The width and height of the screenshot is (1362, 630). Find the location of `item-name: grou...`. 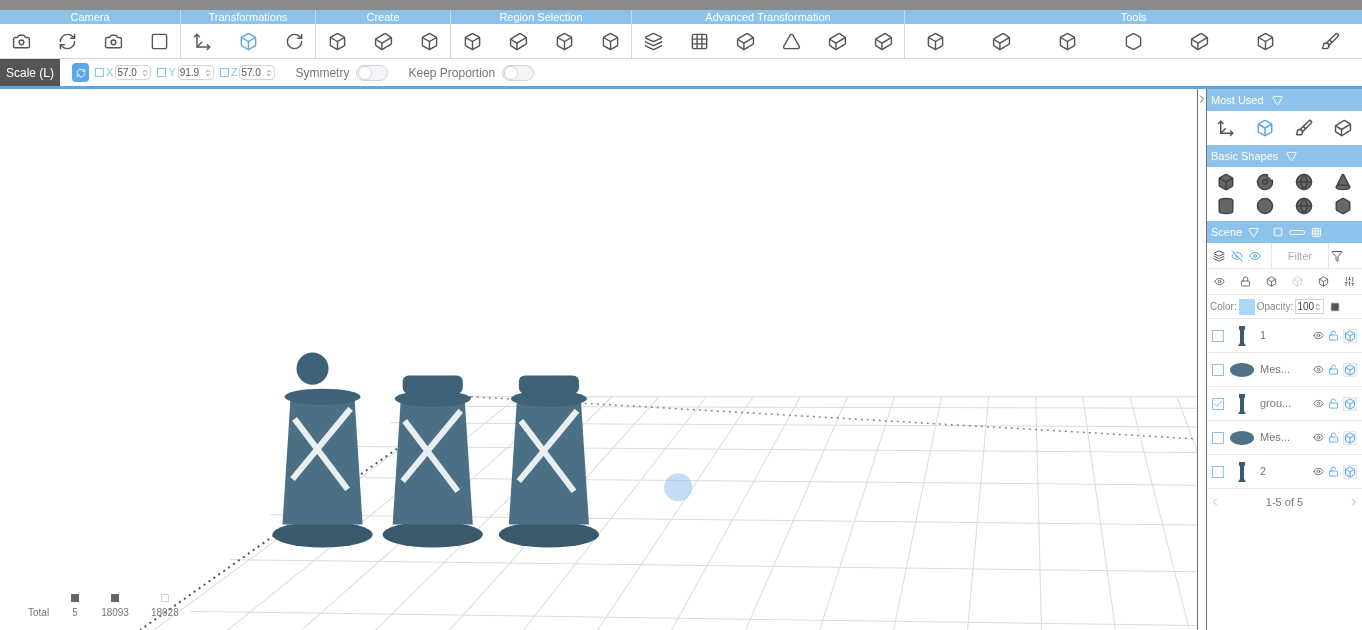

item-name: grou... is located at coordinates (1276, 404).